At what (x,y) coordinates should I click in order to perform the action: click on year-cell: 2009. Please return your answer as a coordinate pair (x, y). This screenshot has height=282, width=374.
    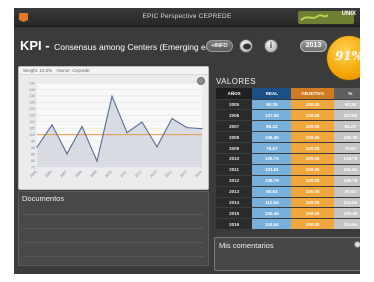
    Looking at the image, I should click on (234, 148).